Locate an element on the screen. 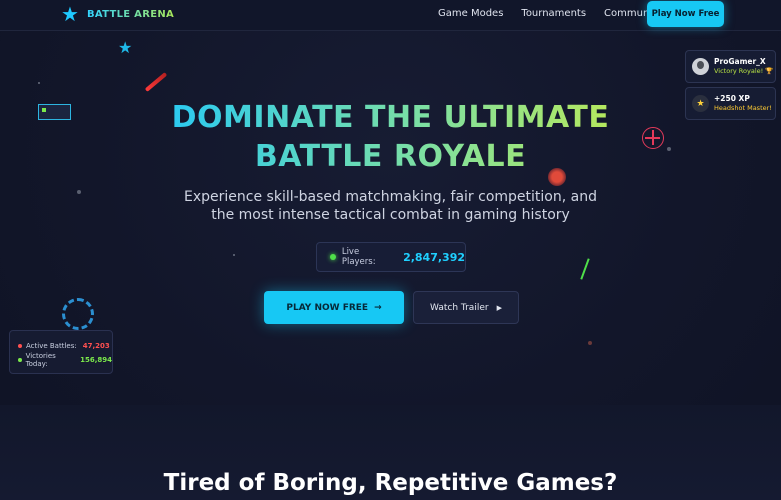  nav-link-game-modes: Game Modes is located at coordinates (470, 13).